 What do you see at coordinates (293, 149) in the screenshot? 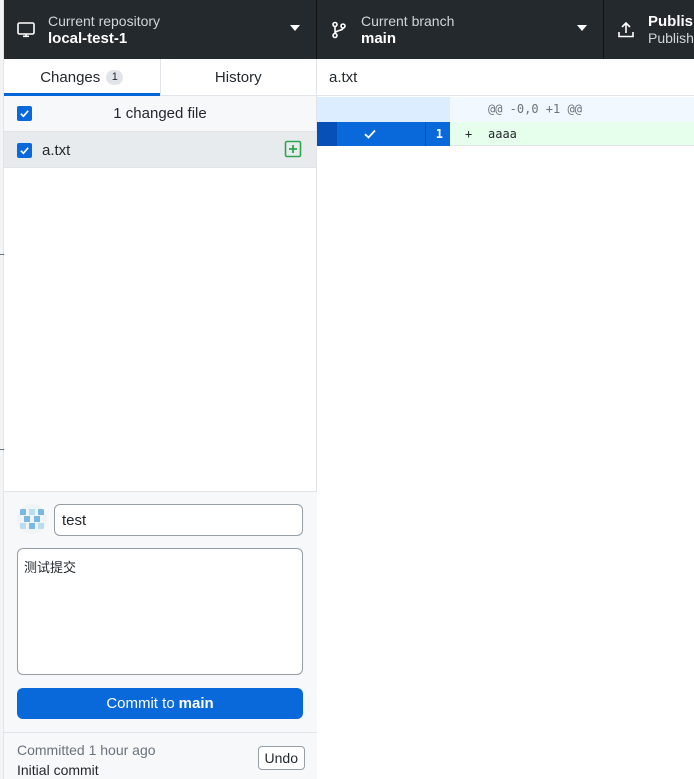
I see `file-added-icon` at bounding box center [293, 149].